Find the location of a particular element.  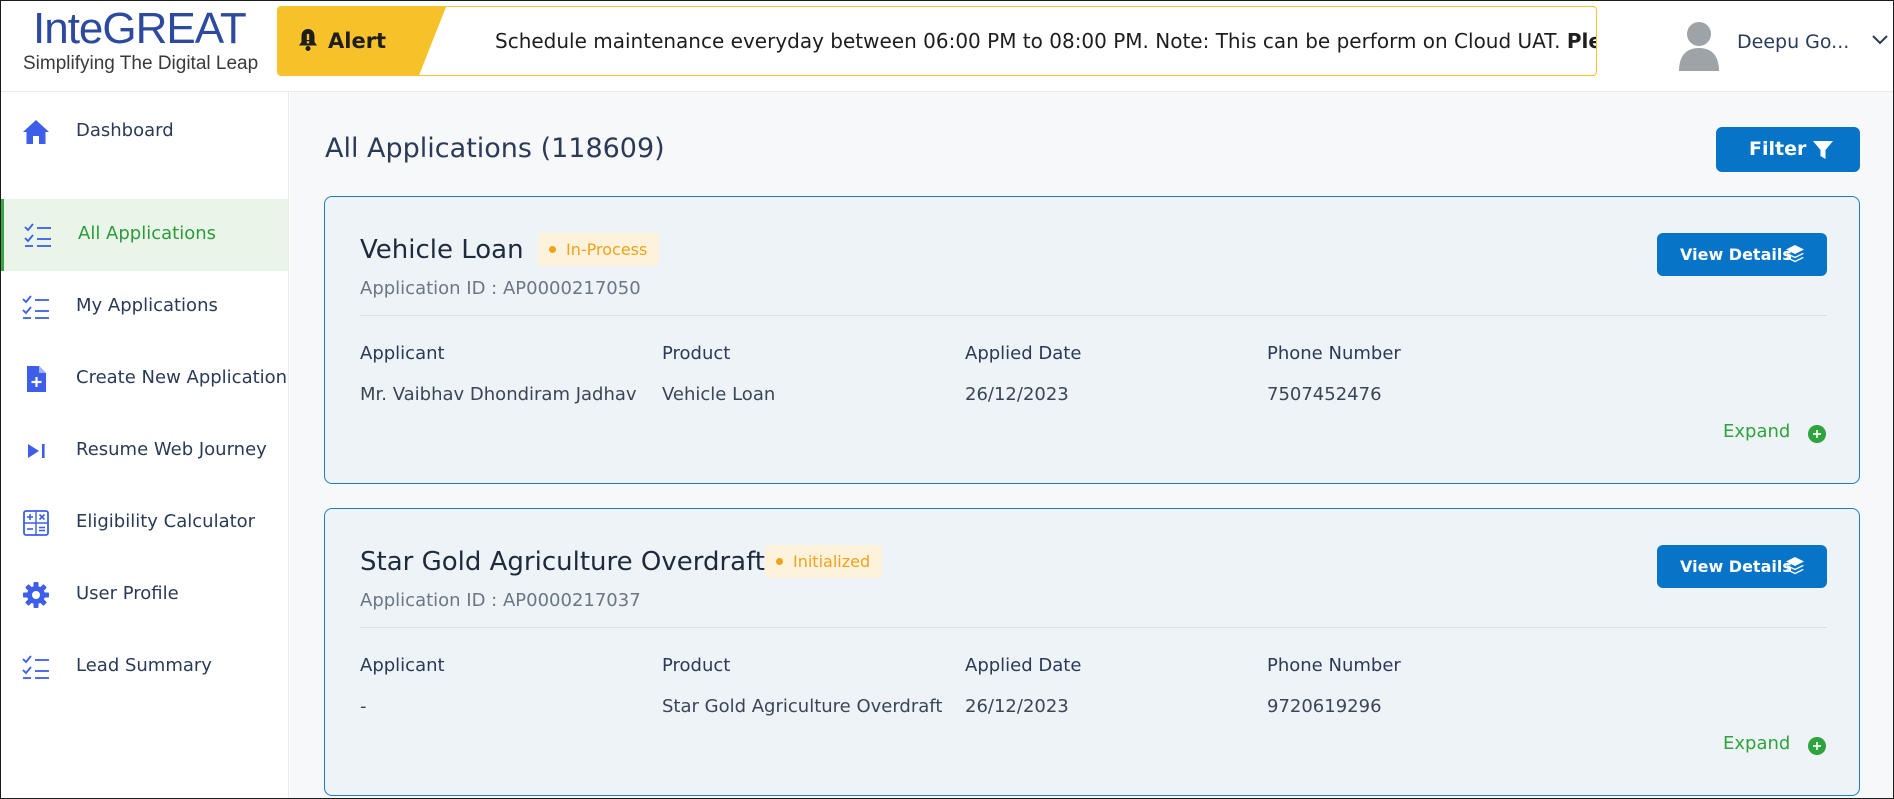

sidebar-item-label: Dashboard is located at coordinates (125, 130).